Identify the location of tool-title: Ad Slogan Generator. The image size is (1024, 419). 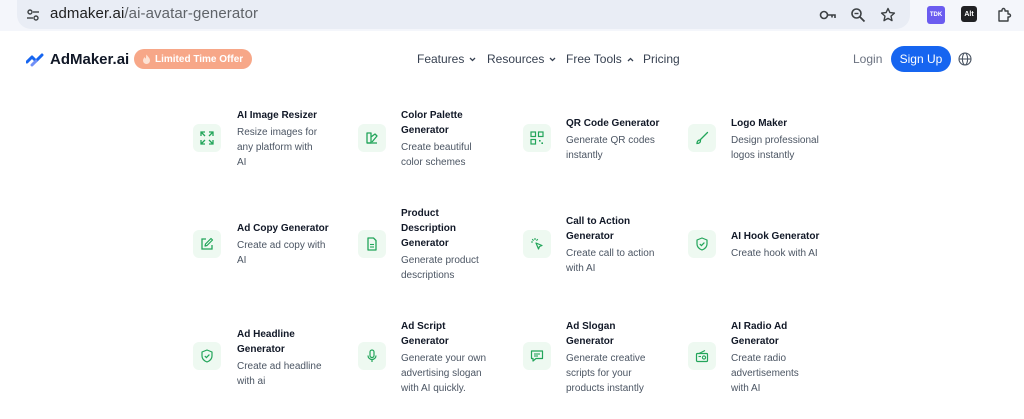
(591, 334).